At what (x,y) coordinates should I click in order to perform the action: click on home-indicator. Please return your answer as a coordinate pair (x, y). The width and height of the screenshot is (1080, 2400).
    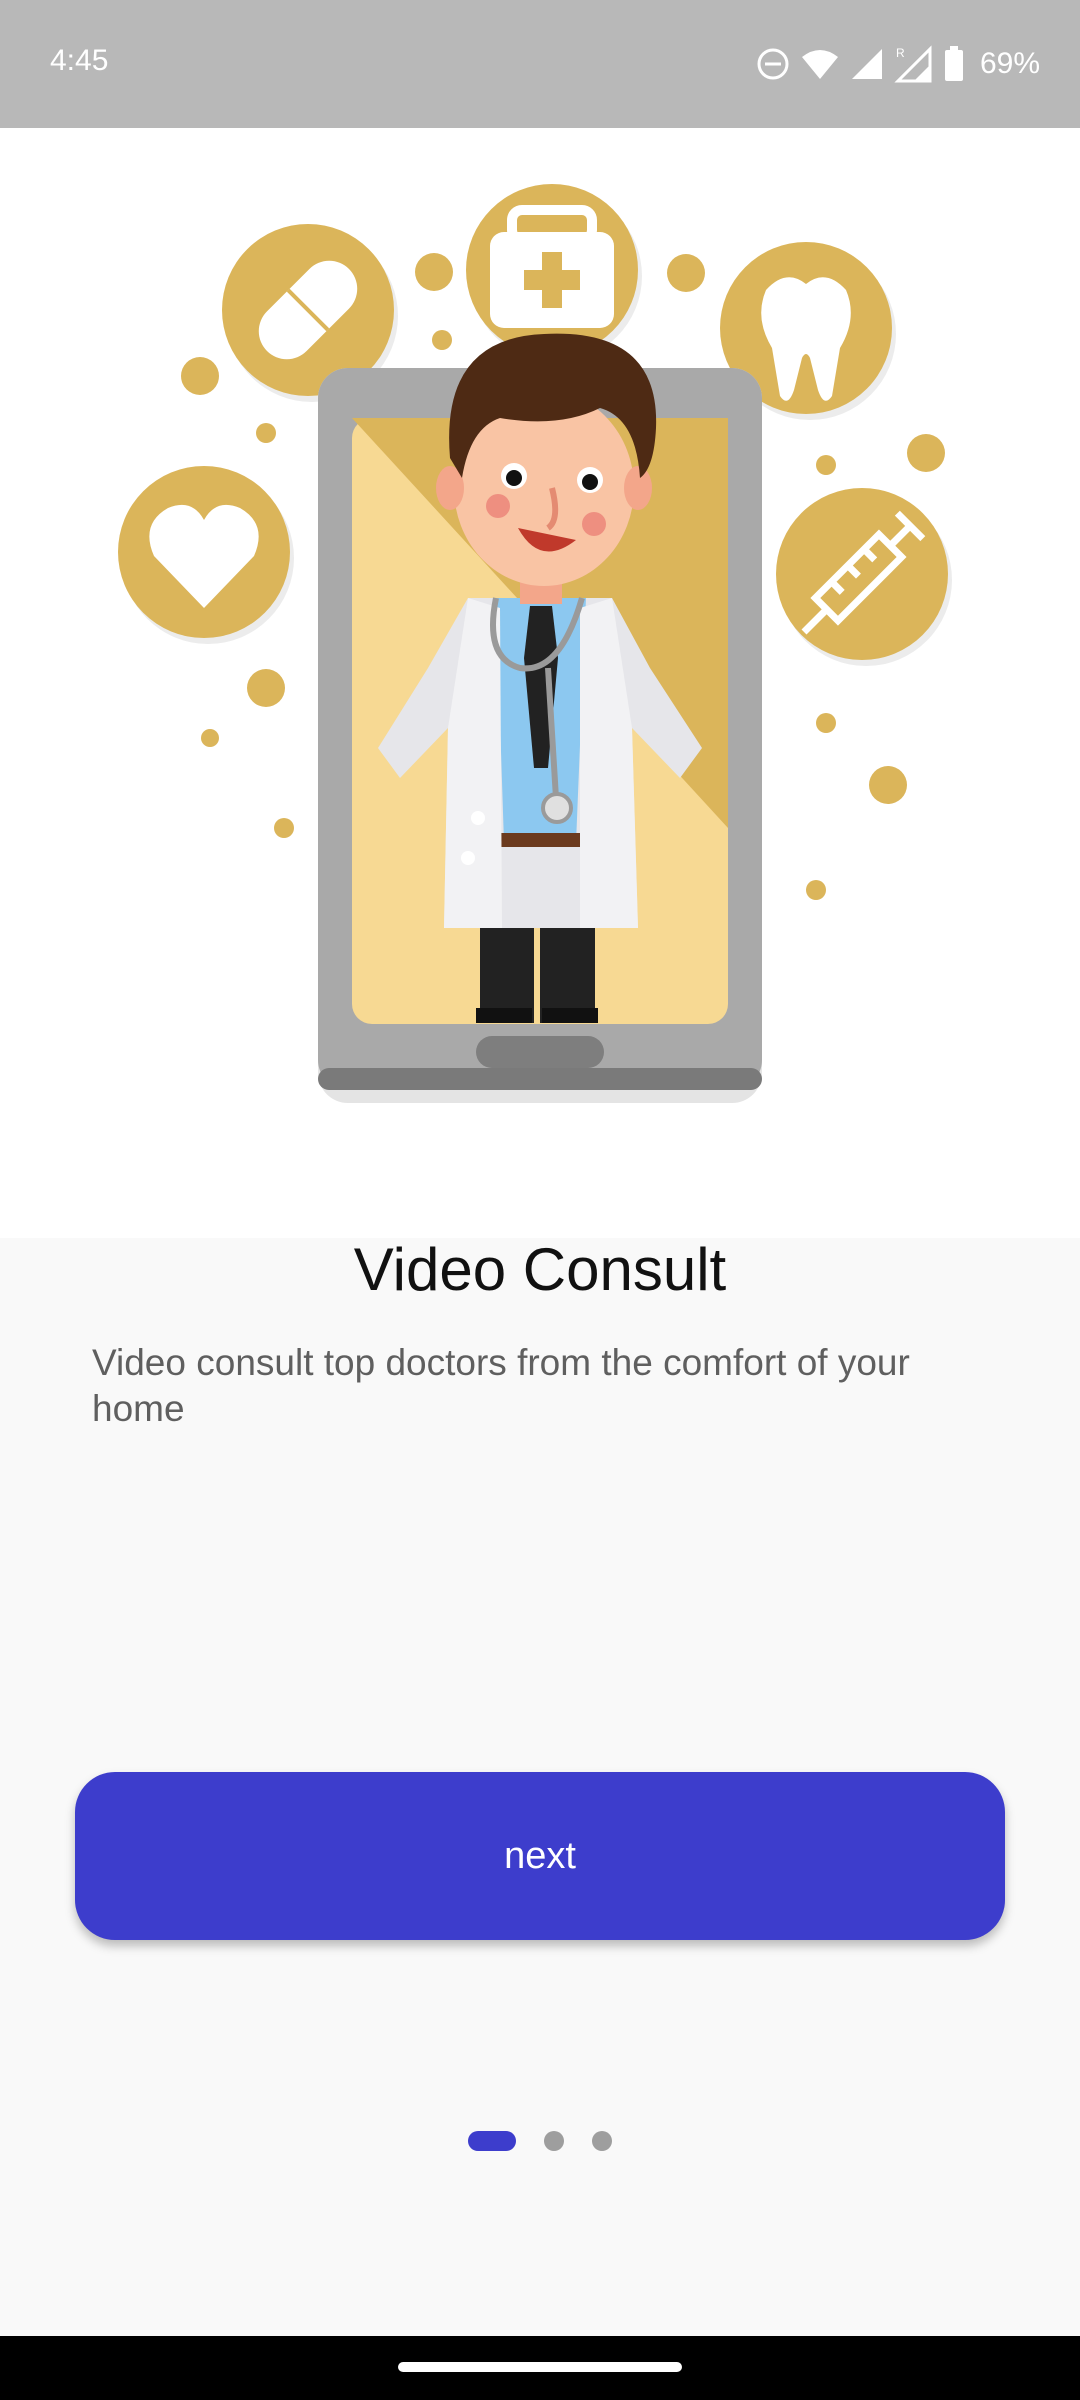
    Looking at the image, I should click on (540, 2367).